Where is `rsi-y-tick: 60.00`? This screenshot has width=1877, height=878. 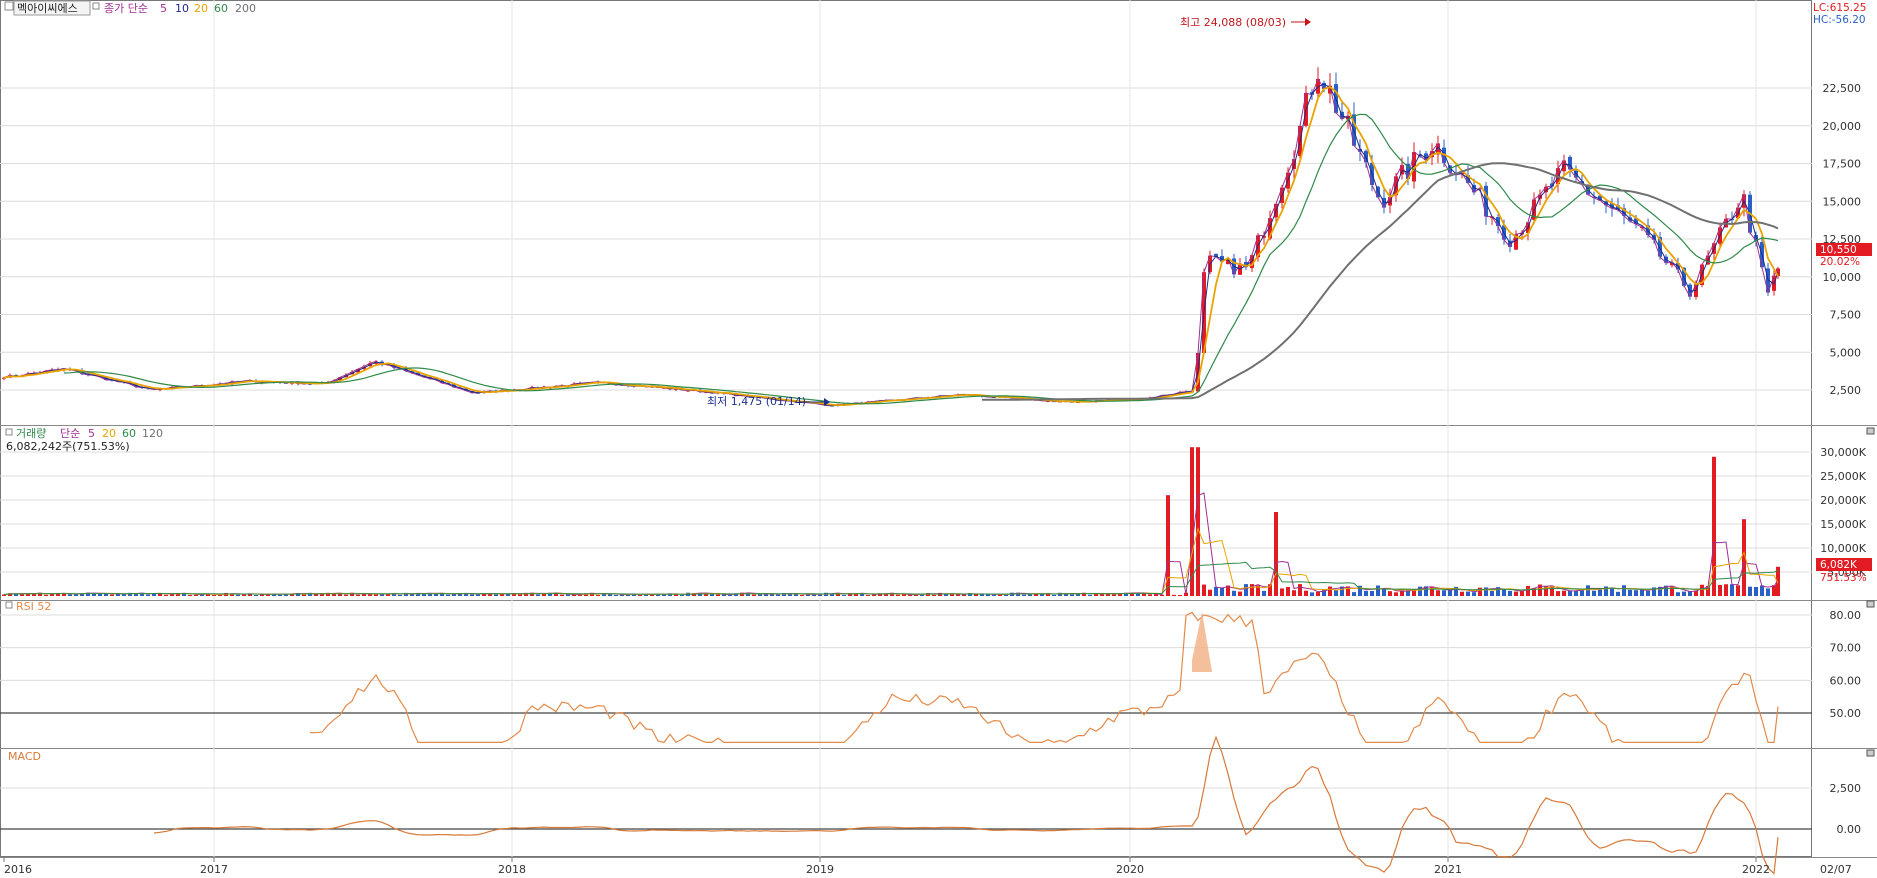 rsi-y-tick: 60.00 is located at coordinates (1846, 680).